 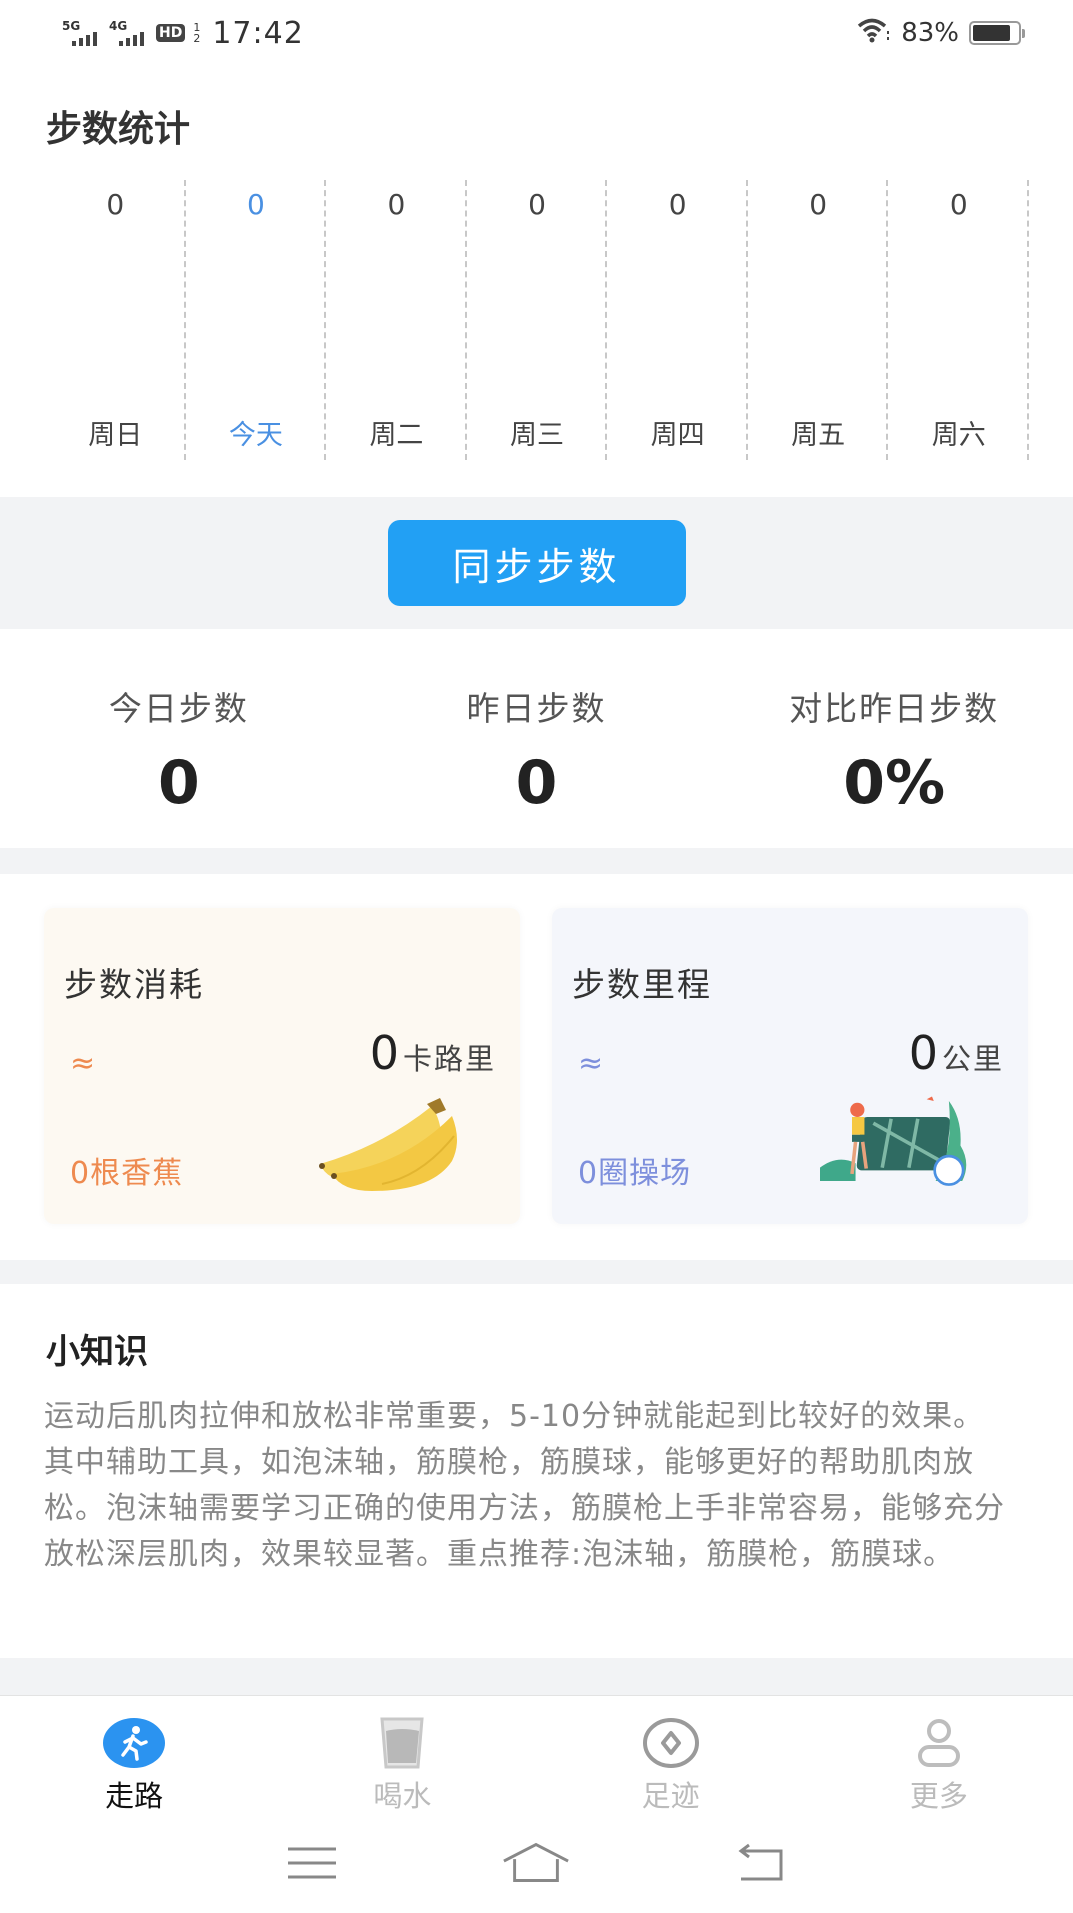 I want to click on summary-label: 今日步数, so click(x=178, y=708).